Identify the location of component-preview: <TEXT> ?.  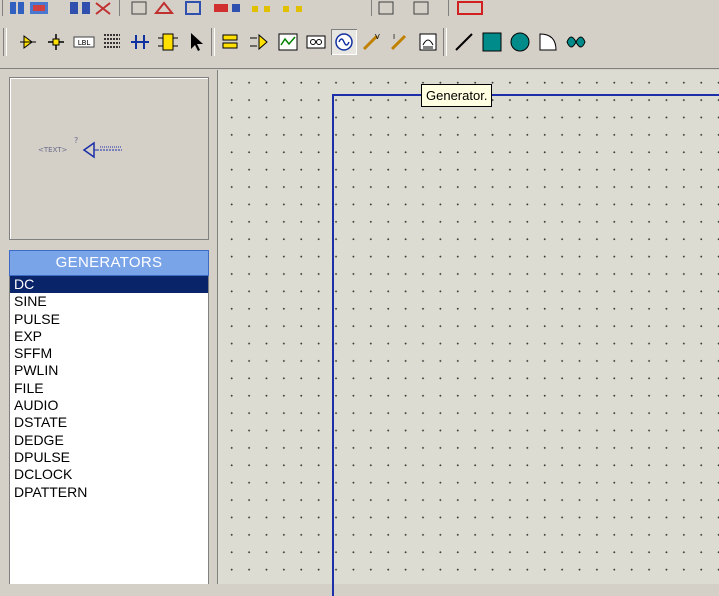
(109, 158).